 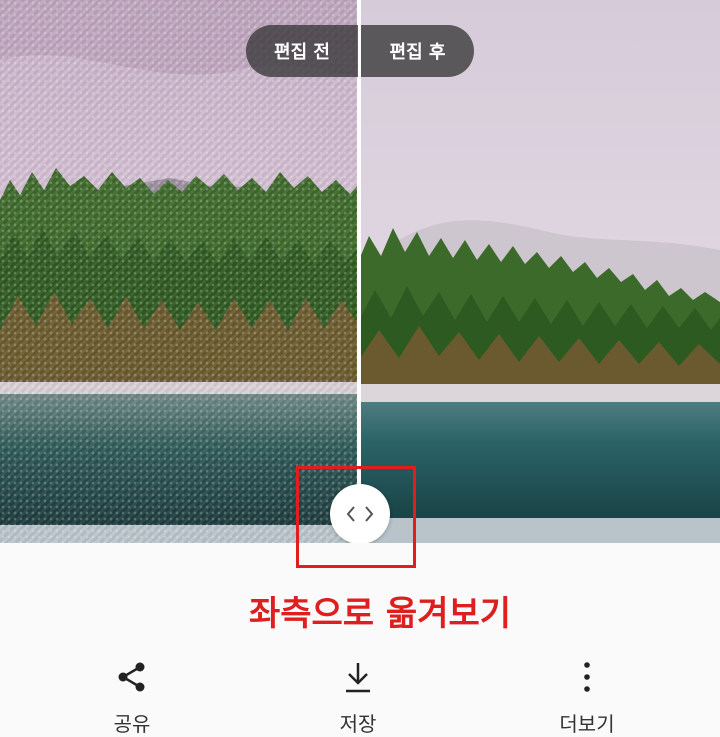 I want to click on more-button: 더보기, so click(x=587, y=698).